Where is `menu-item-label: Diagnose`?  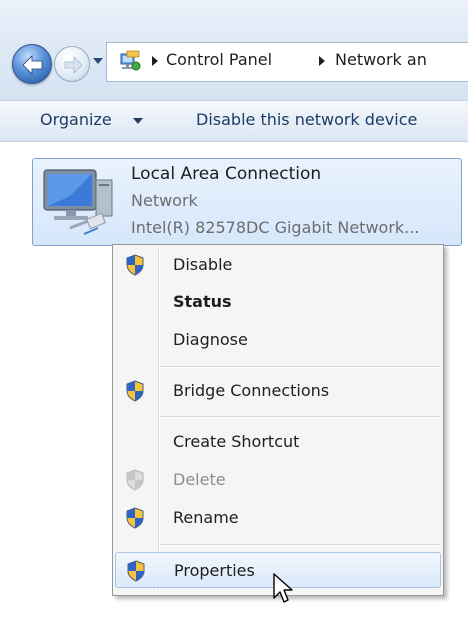 menu-item-label: Diagnose is located at coordinates (210, 339).